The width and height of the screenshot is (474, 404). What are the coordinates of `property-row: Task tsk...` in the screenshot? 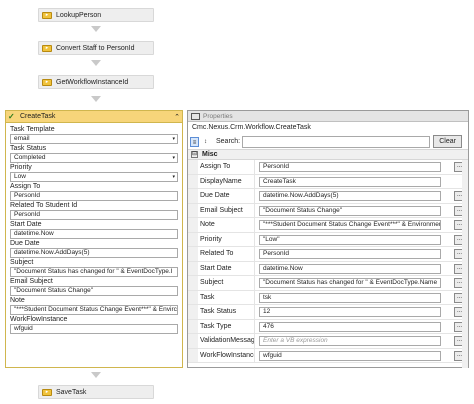 It's located at (328, 297).